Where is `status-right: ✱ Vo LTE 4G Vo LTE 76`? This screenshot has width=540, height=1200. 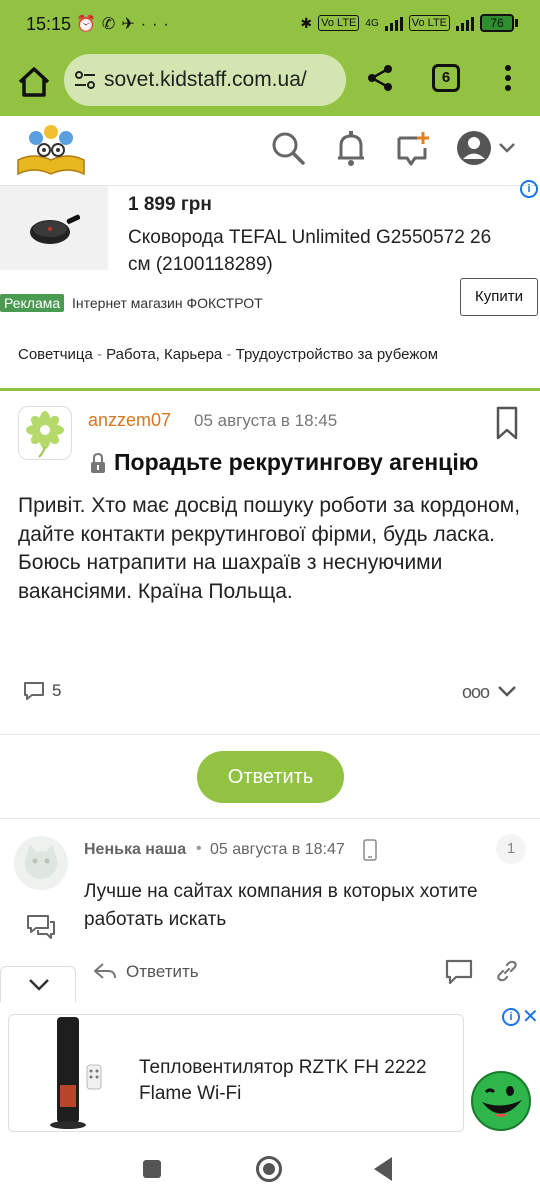 status-right: ✱ Vo LTE 4G Vo LTE 76 is located at coordinates (409, 23).